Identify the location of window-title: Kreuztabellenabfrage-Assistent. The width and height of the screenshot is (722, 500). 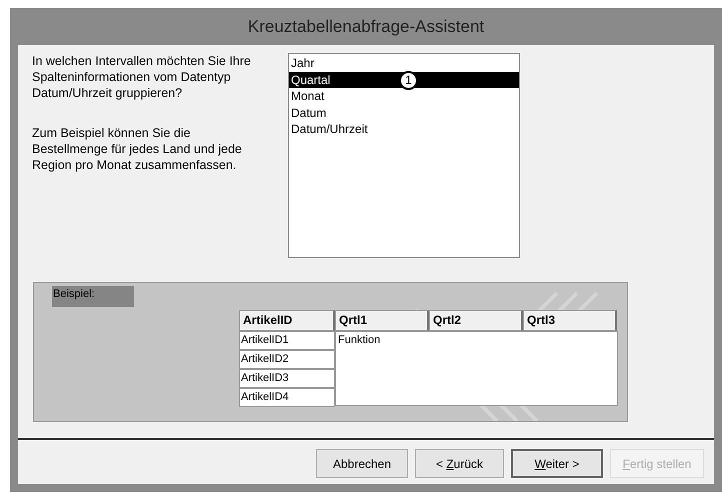
(366, 27).